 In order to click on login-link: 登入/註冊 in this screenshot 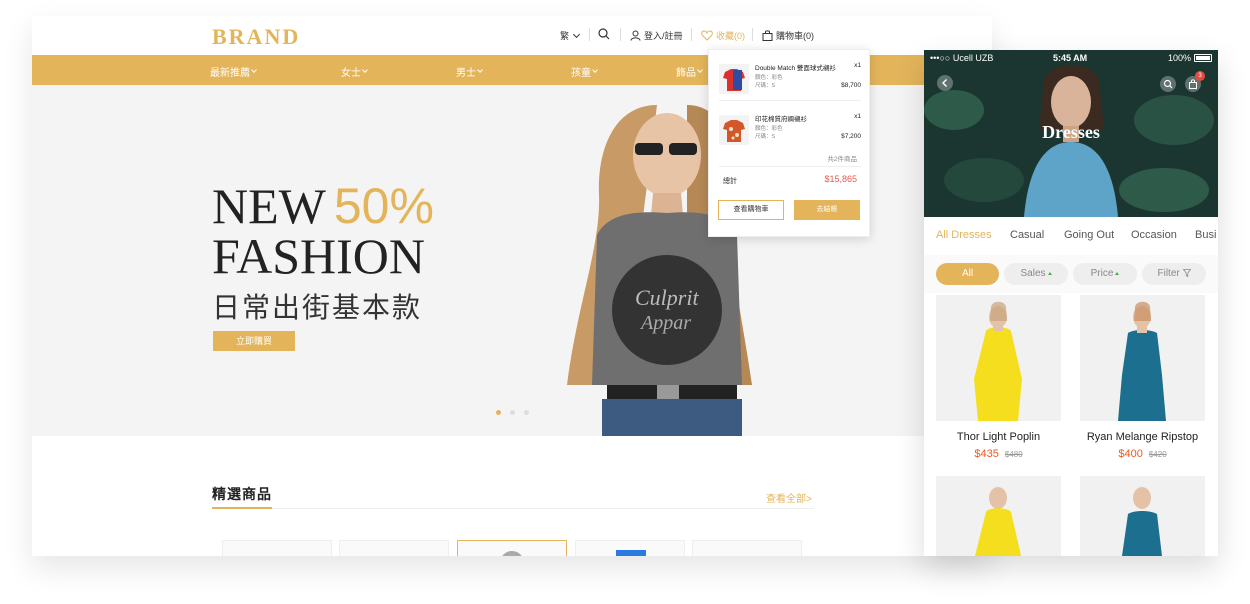, I will do `click(656, 35)`.